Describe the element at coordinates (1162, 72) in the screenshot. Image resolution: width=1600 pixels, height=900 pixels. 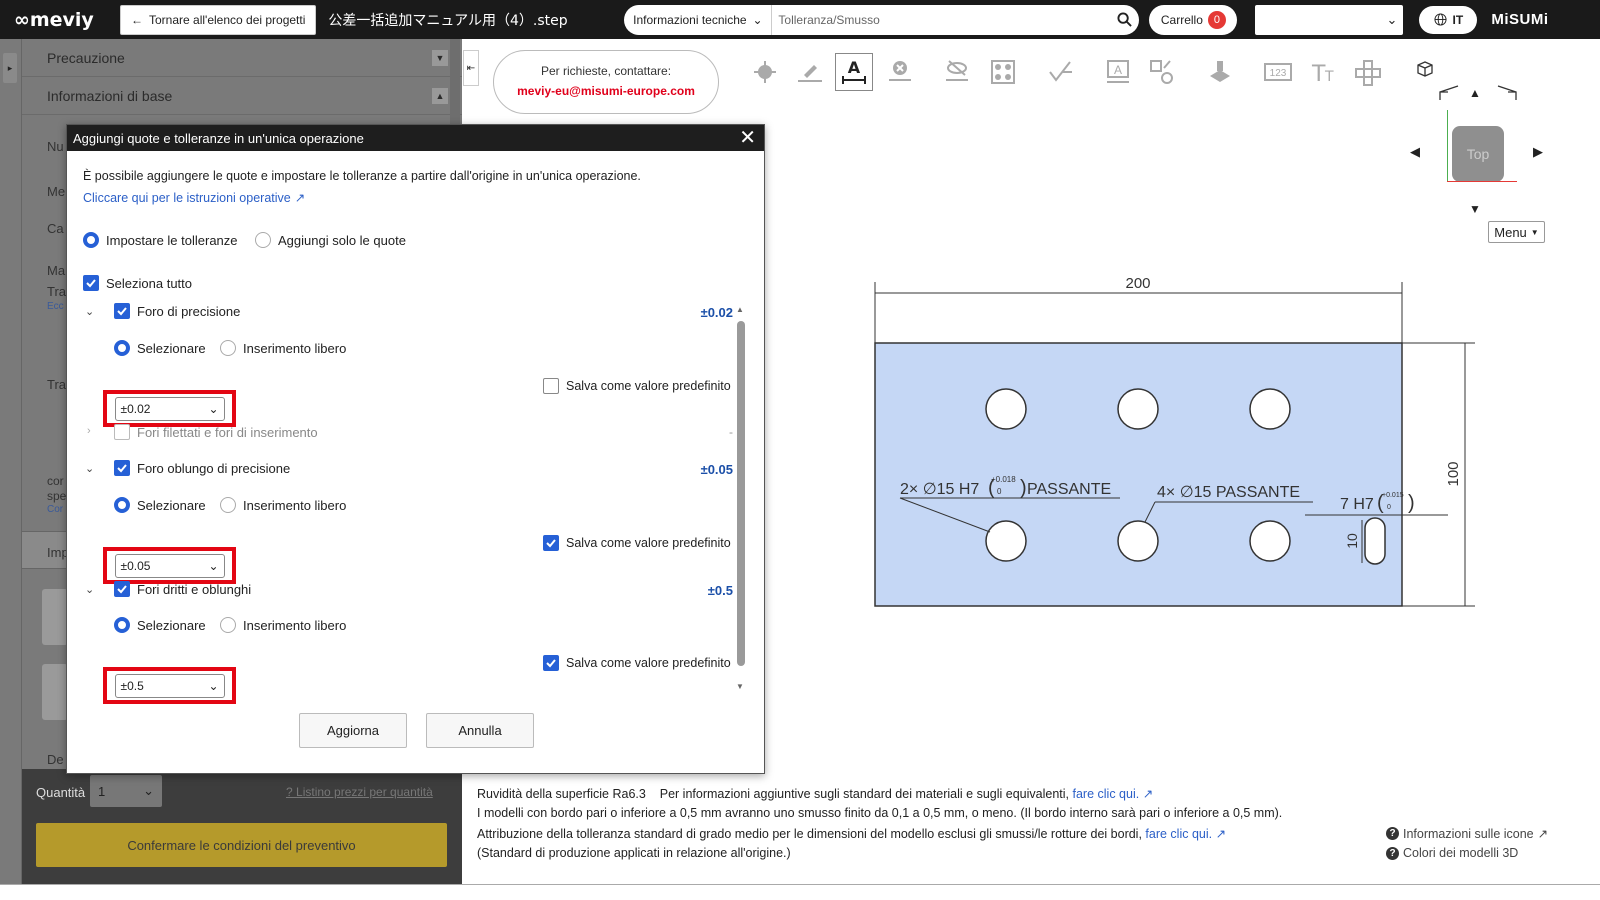
I see `thread-icon` at that location.